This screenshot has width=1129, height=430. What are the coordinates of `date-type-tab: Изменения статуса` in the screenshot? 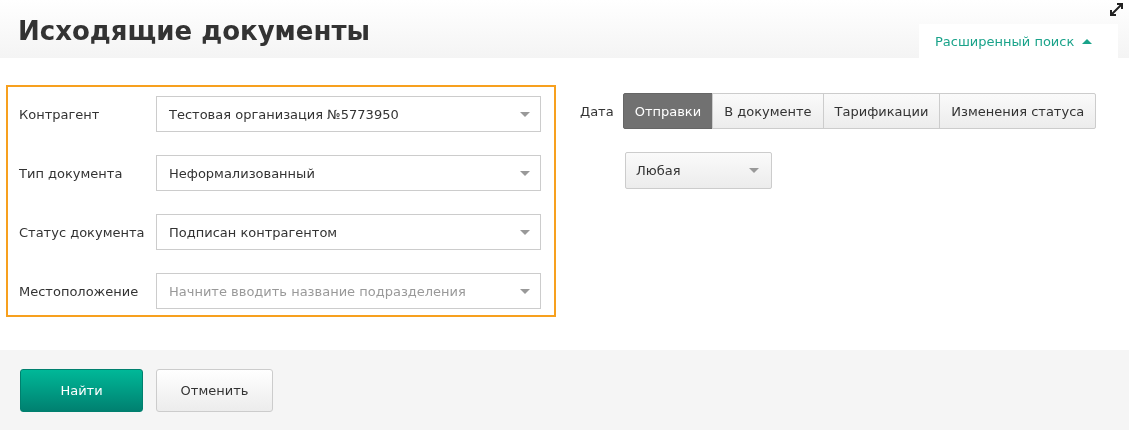 It's located at (1018, 111).